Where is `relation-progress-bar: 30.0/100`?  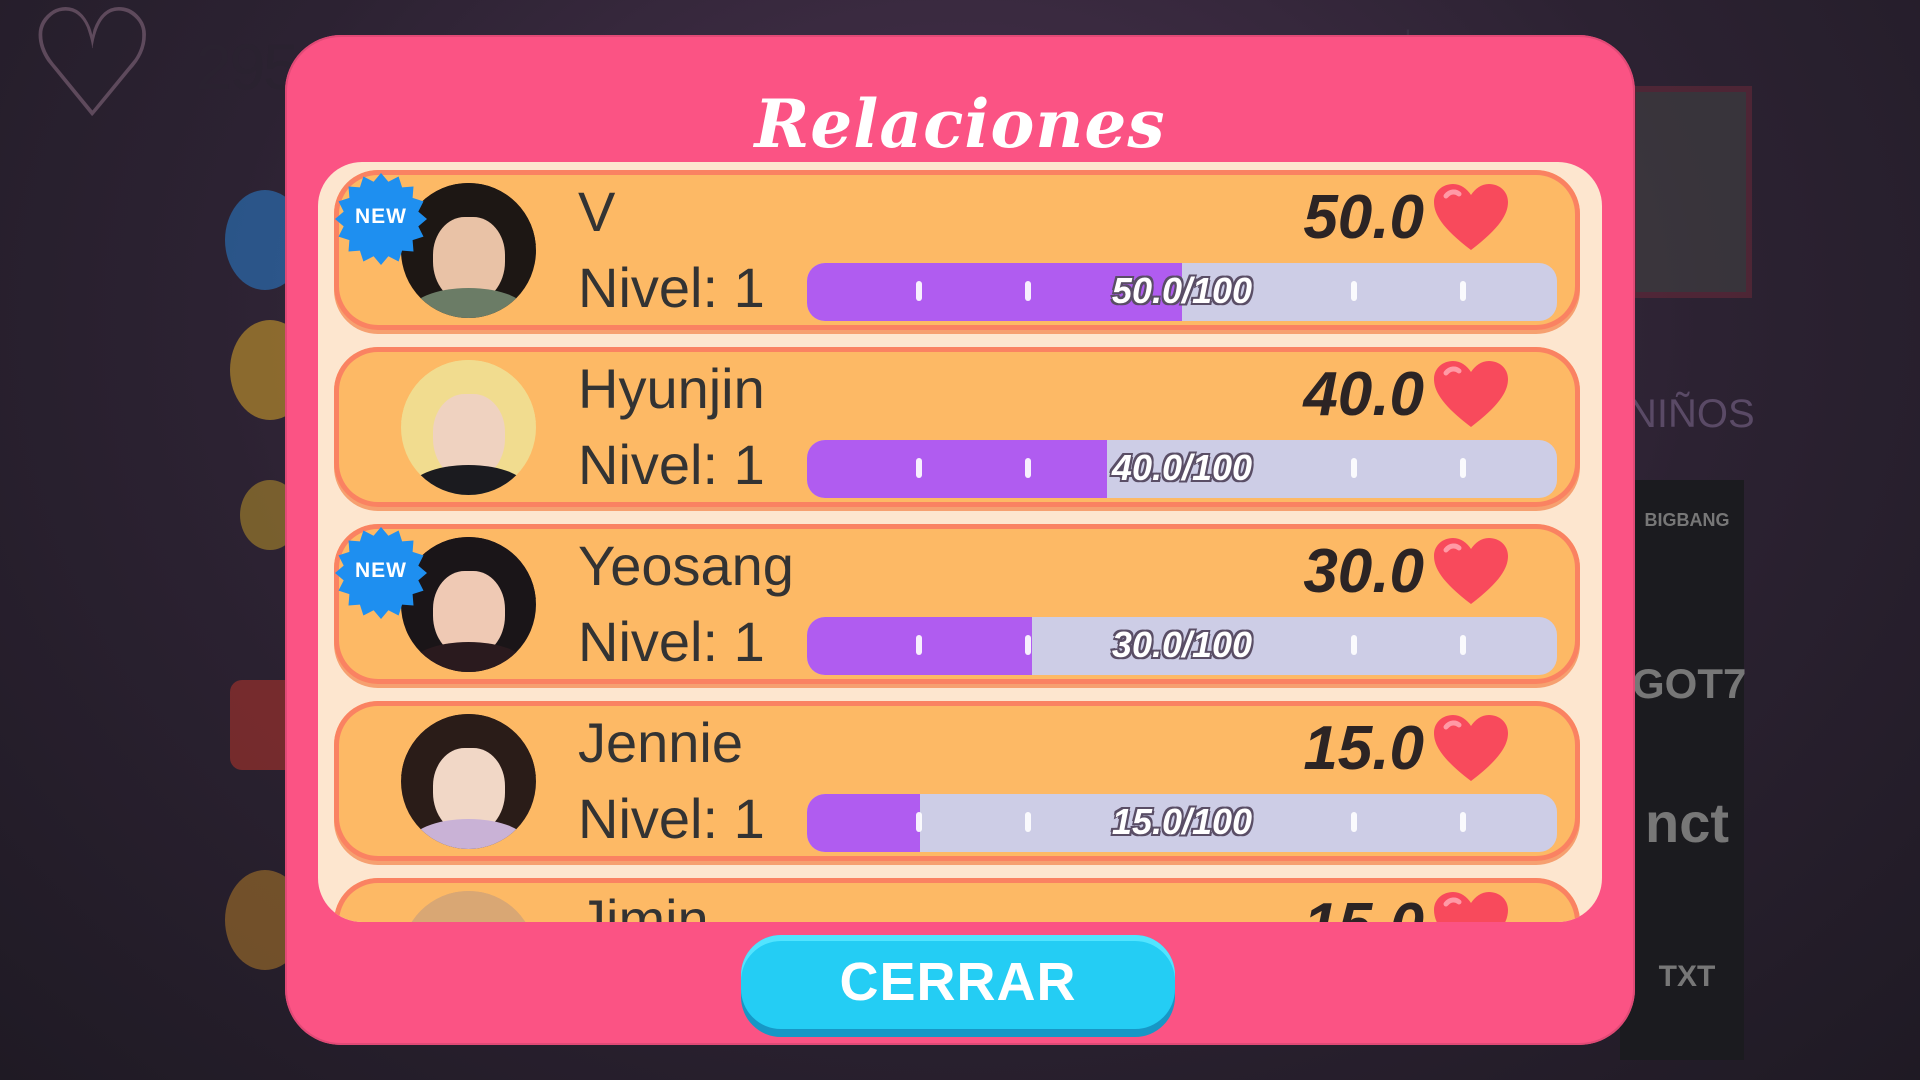
relation-progress-bar: 30.0/100 is located at coordinates (1182, 646).